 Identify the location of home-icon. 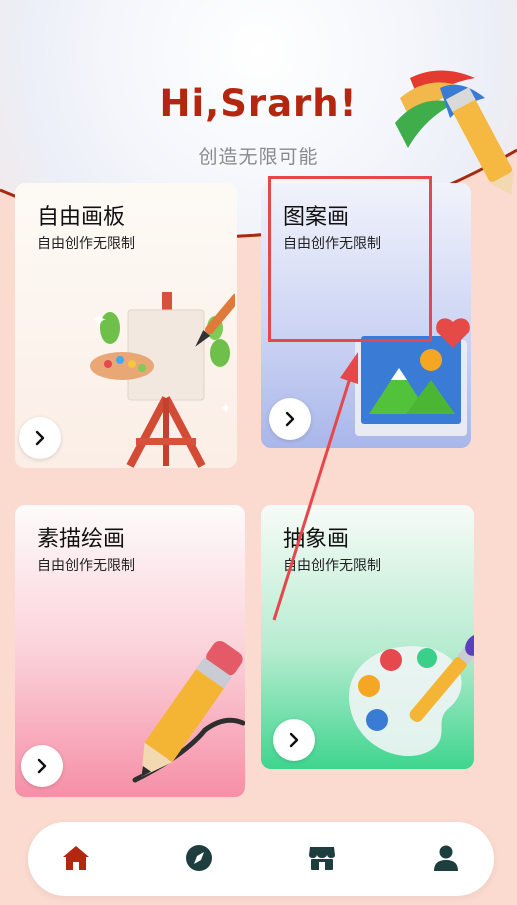
(76, 858).